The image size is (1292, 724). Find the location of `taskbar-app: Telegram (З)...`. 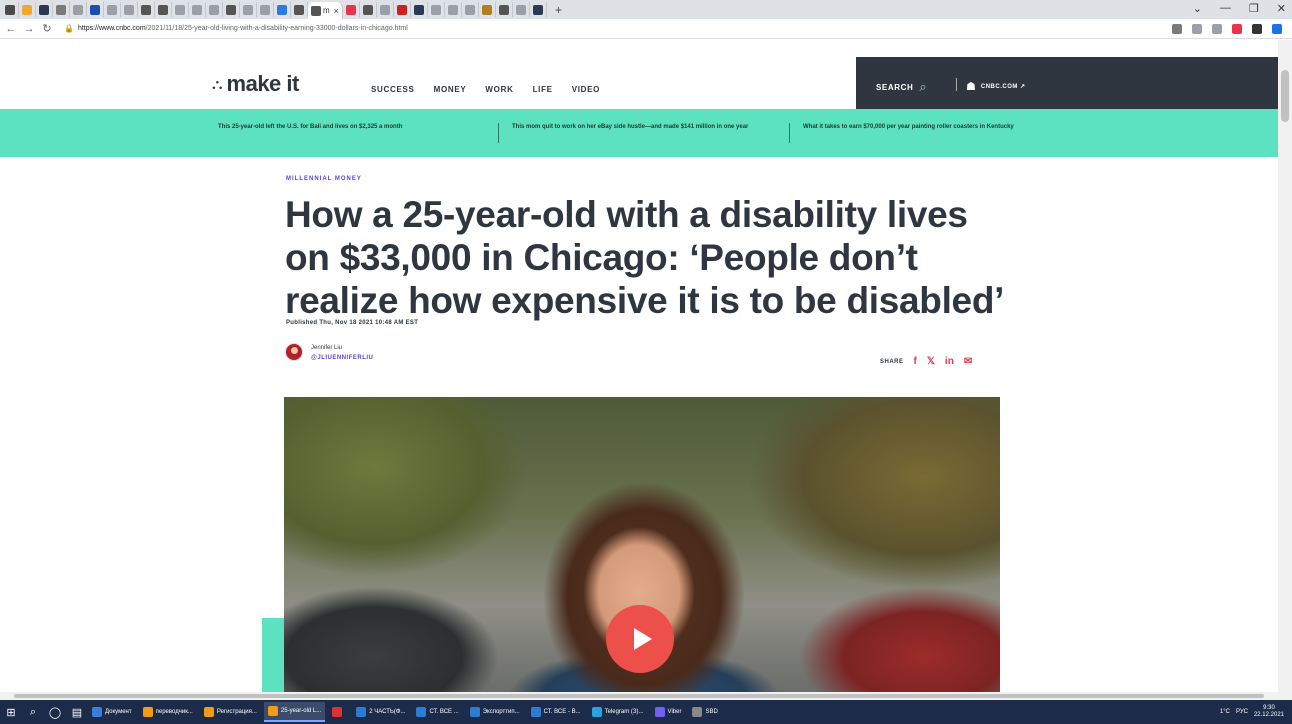

taskbar-app: Telegram (З)... is located at coordinates (618, 712).